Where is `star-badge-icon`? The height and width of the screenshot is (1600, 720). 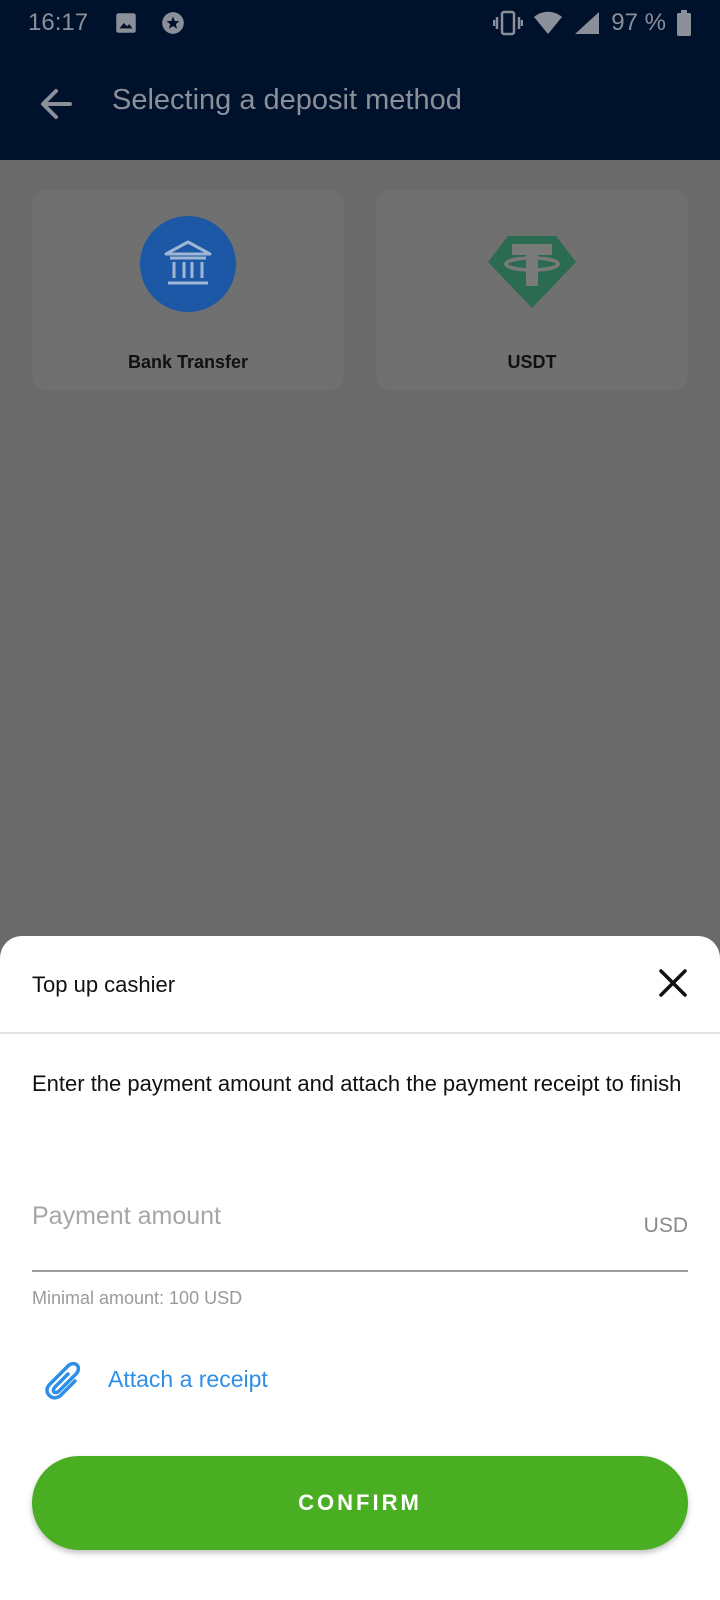
star-badge-icon is located at coordinates (173, 23).